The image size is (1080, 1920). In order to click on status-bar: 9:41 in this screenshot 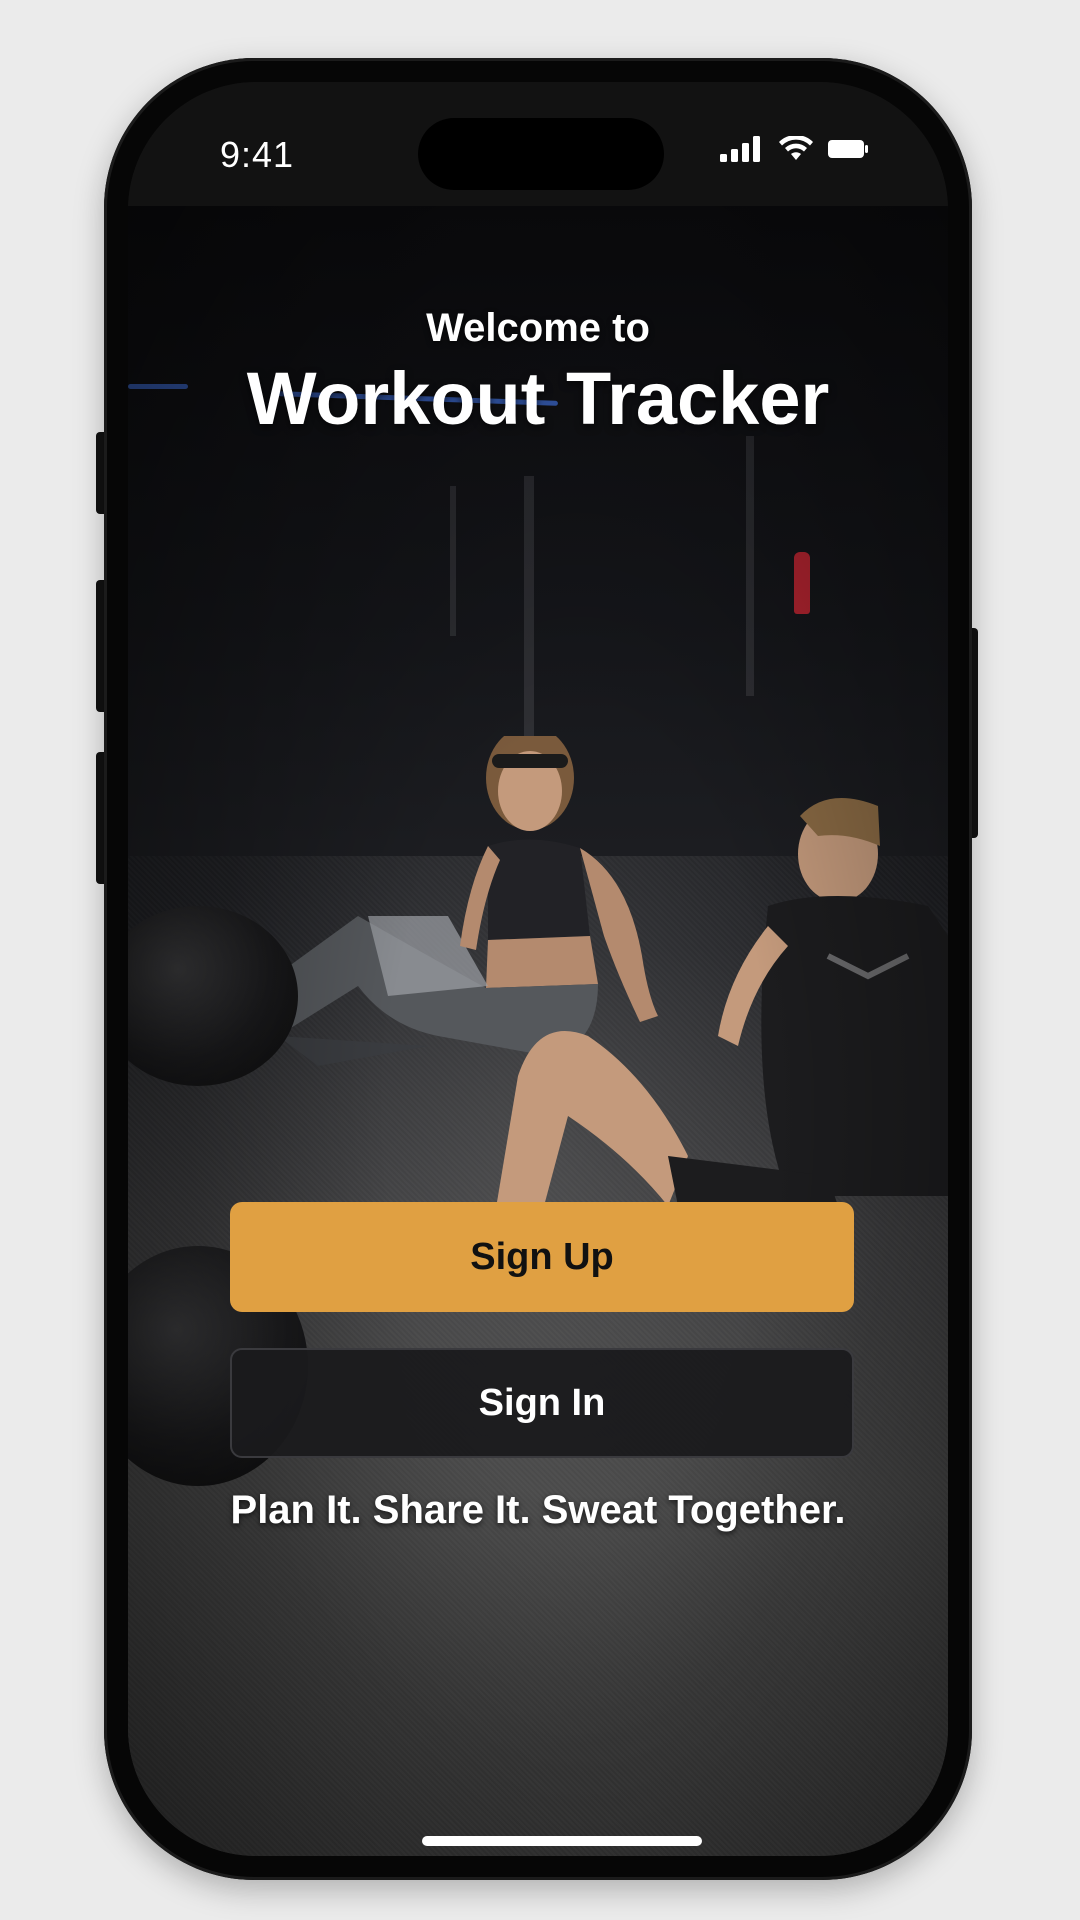, I will do `click(538, 144)`.